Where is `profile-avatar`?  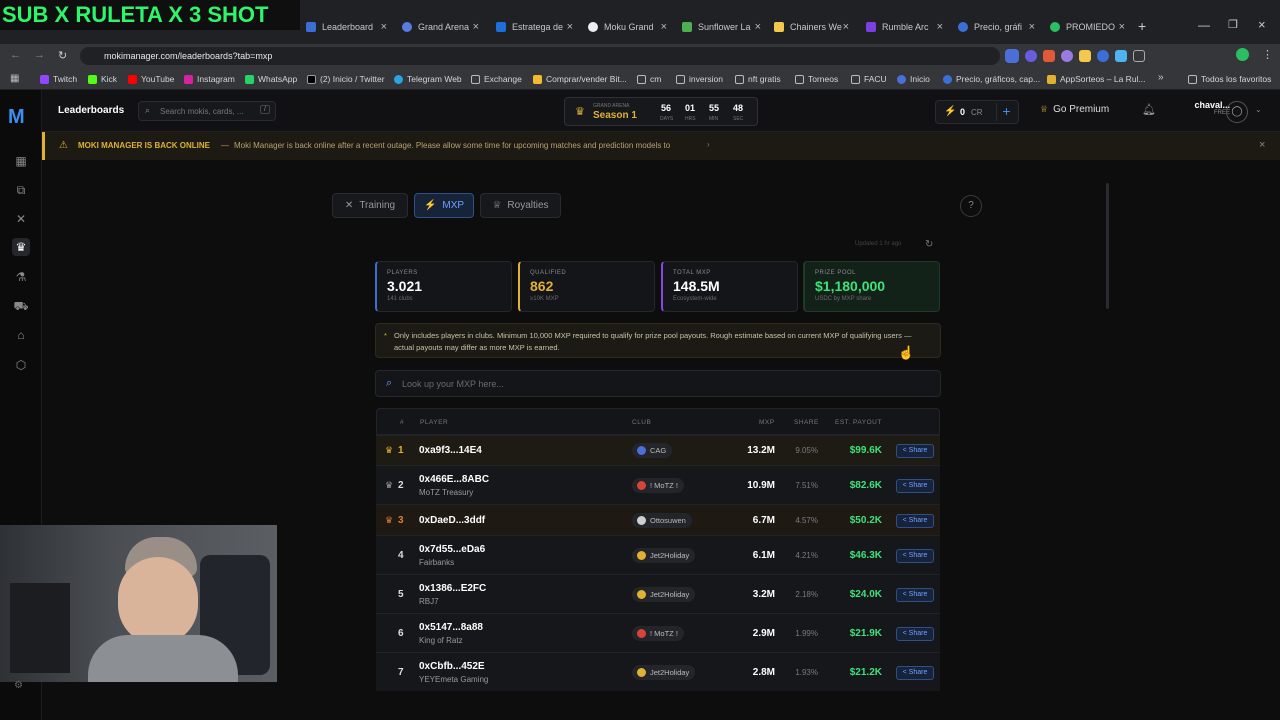 profile-avatar is located at coordinates (1242, 54).